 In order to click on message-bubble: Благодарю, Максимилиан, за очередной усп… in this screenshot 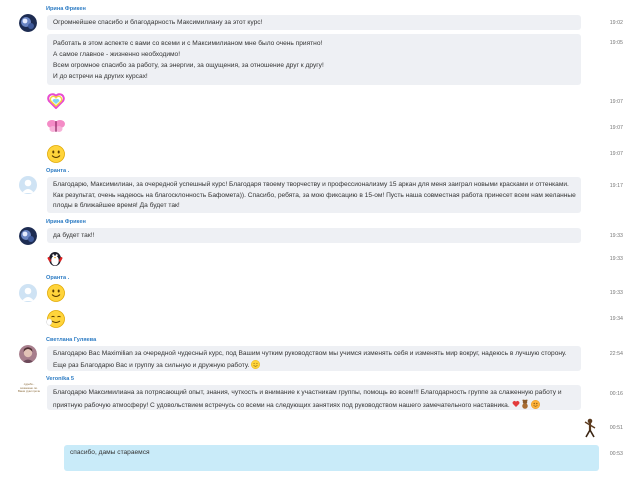, I will do `click(314, 195)`.